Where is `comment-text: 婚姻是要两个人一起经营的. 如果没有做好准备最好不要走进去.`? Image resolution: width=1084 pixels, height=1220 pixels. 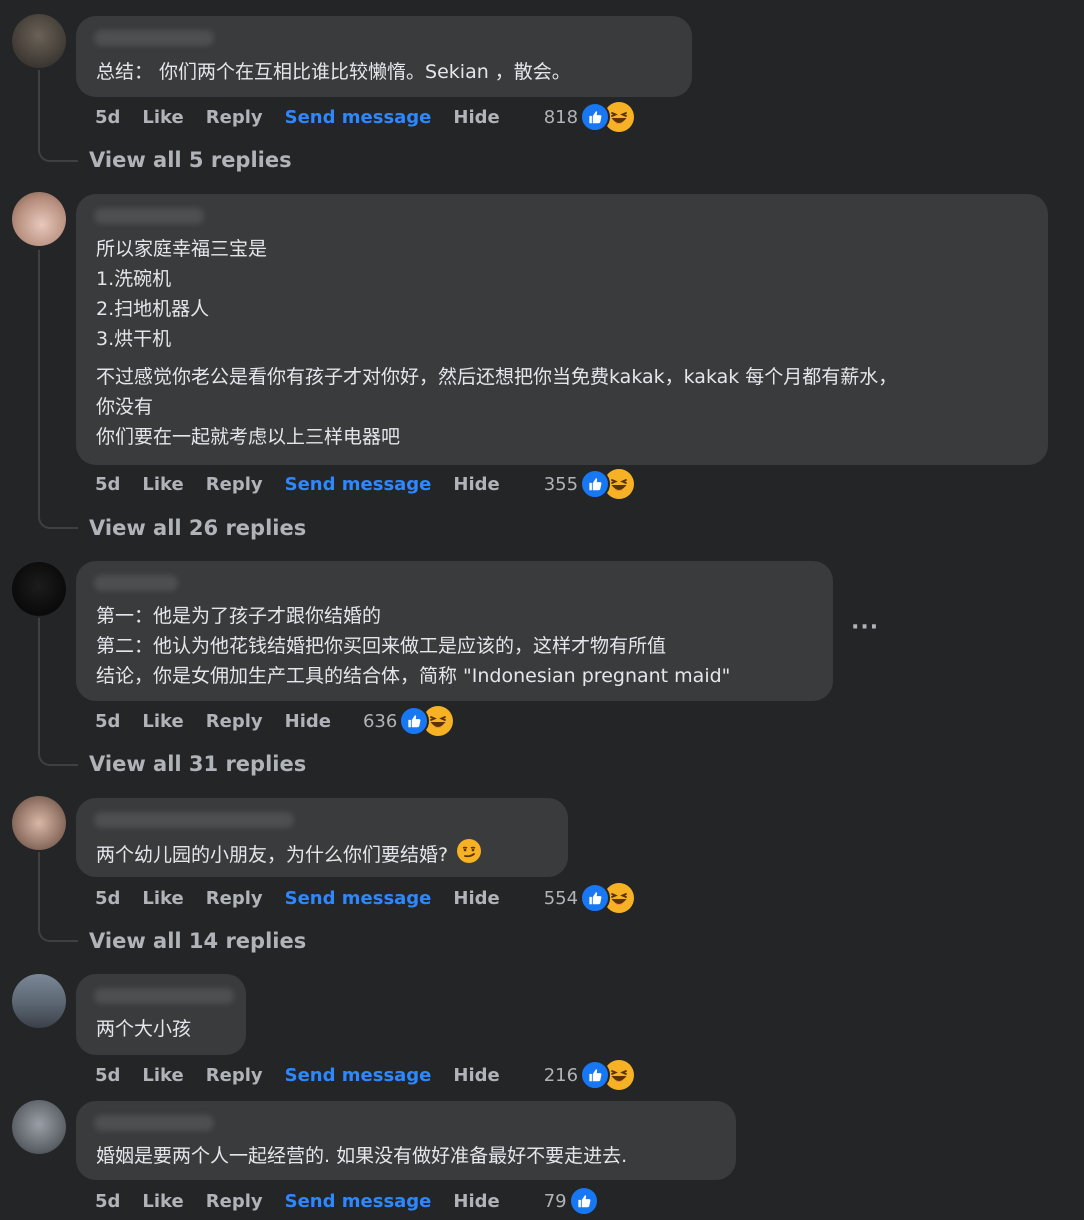 comment-text: 婚姻是要两个人一起经营的. 如果没有做好准备最好不要走进去. is located at coordinates (362, 1156).